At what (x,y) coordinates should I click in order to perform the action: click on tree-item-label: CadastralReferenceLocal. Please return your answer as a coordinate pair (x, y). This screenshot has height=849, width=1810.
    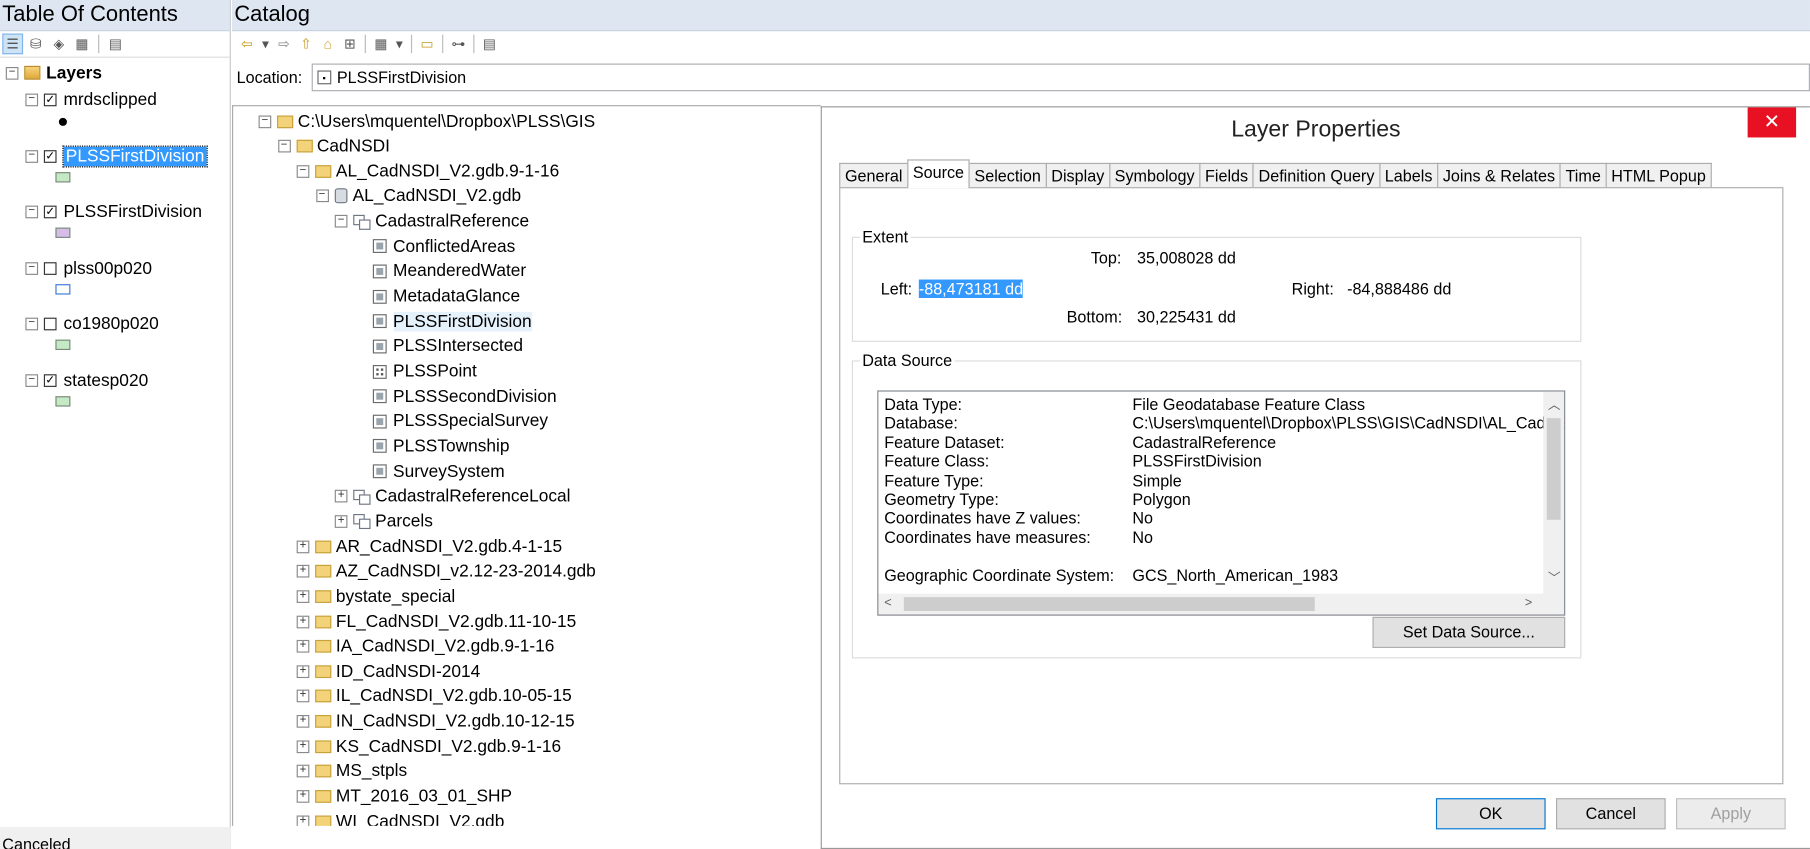
    Looking at the image, I should click on (472, 497).